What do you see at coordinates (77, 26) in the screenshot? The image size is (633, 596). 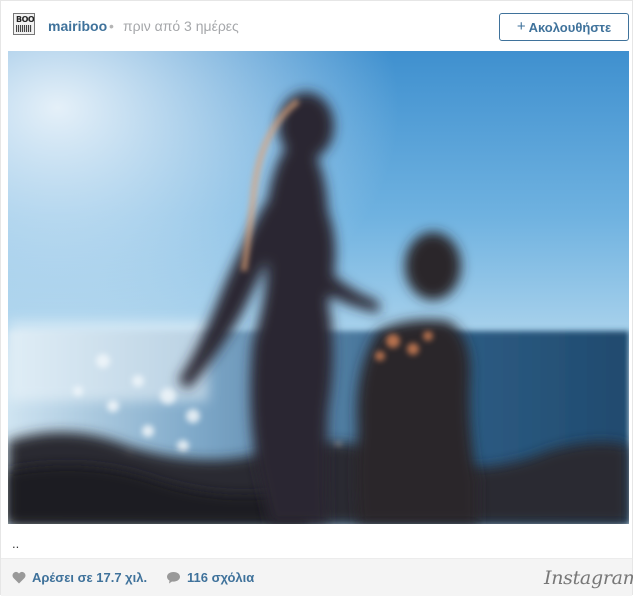 I see `username-link: mairiboo` at bounding box center [77, 26].